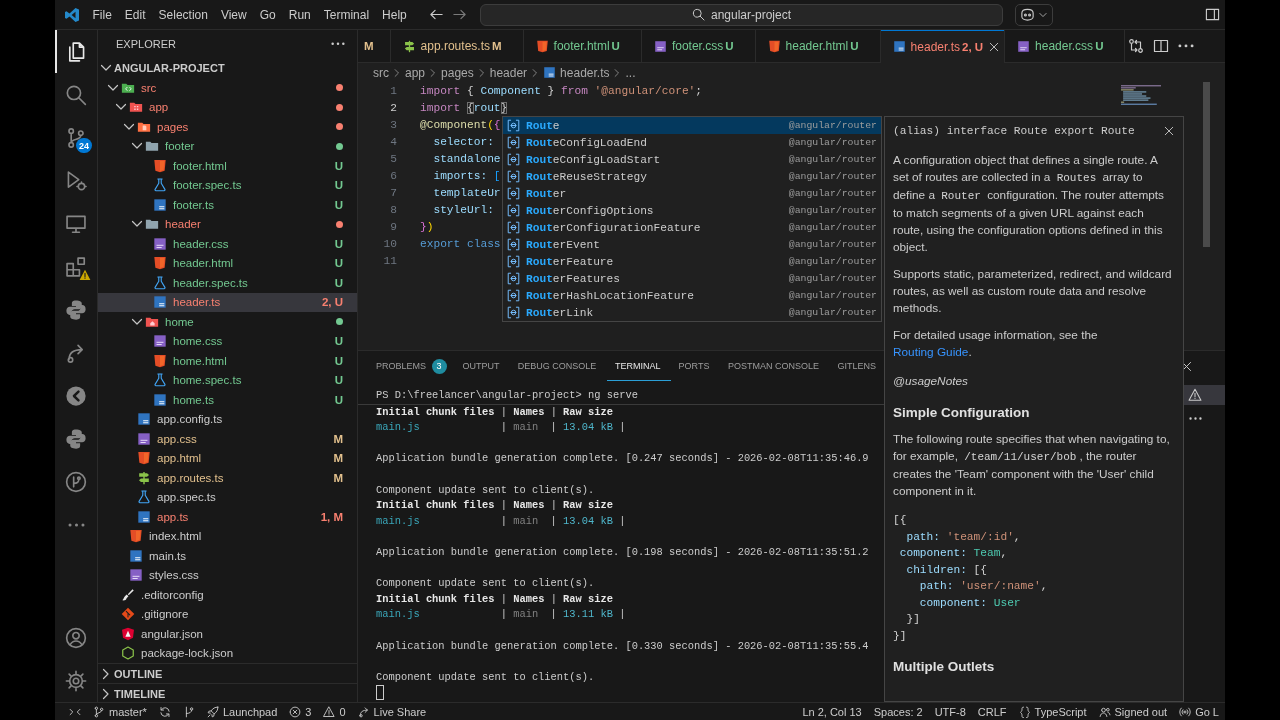 The height and width of the screenshot is (720, 1280). I want to click on suggestion-item: RouterConfigurationFeature @angular/router, so click(692, 227).